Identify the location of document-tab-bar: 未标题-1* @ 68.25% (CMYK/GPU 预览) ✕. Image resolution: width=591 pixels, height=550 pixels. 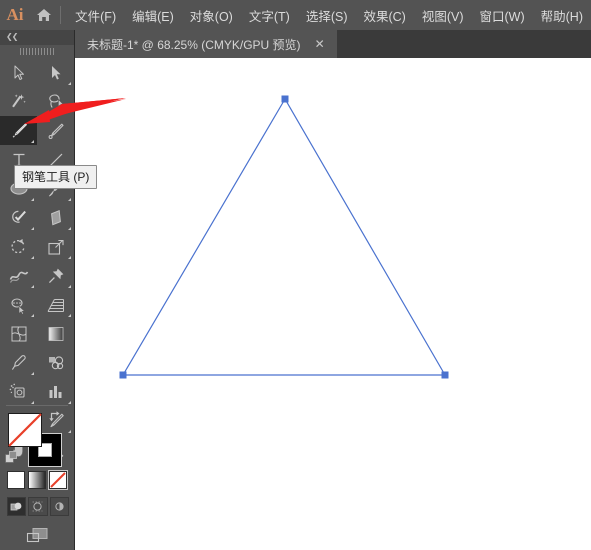
(333, 44).